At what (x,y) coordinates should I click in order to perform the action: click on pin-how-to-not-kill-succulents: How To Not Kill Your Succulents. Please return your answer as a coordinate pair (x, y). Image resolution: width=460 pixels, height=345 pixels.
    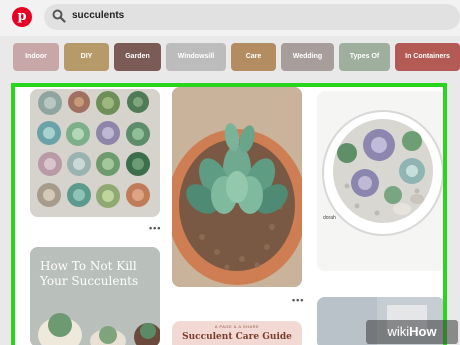
    Looking at the image, I should click on (95, 296).